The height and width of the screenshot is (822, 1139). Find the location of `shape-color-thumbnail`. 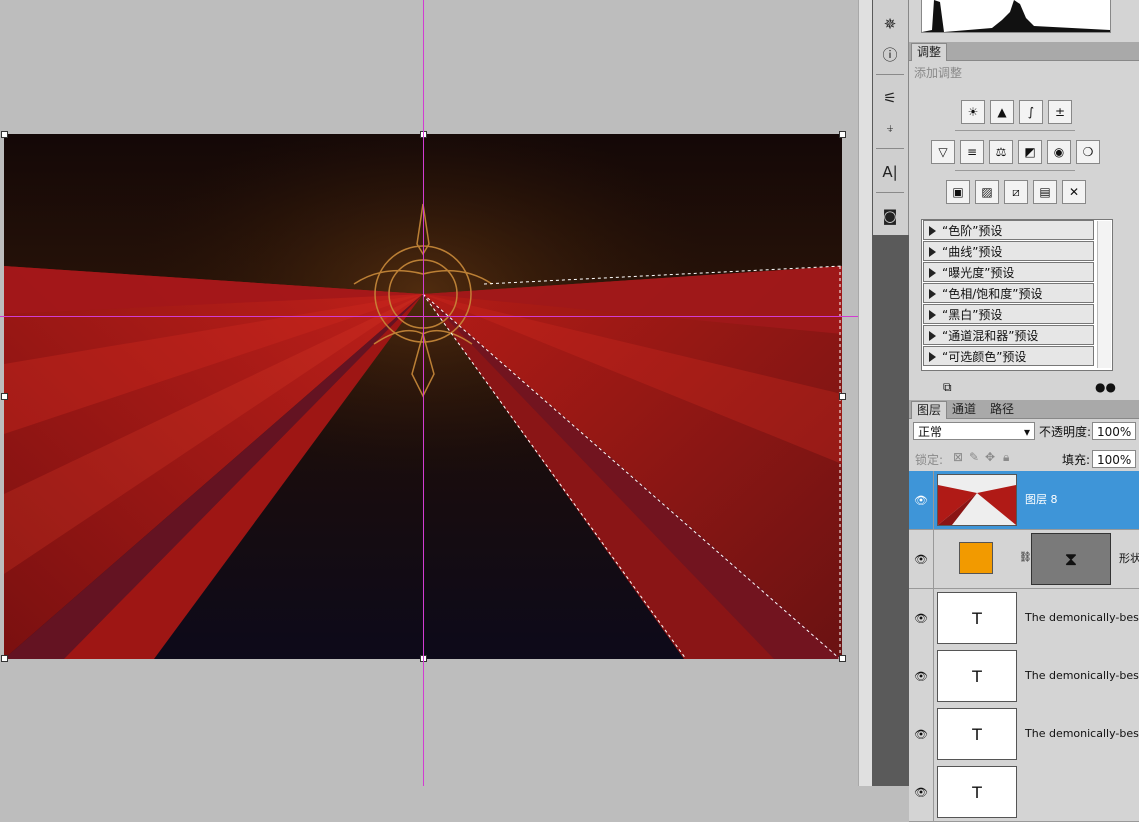

shape-color-thumbnail is located at coordinates (976, 558).